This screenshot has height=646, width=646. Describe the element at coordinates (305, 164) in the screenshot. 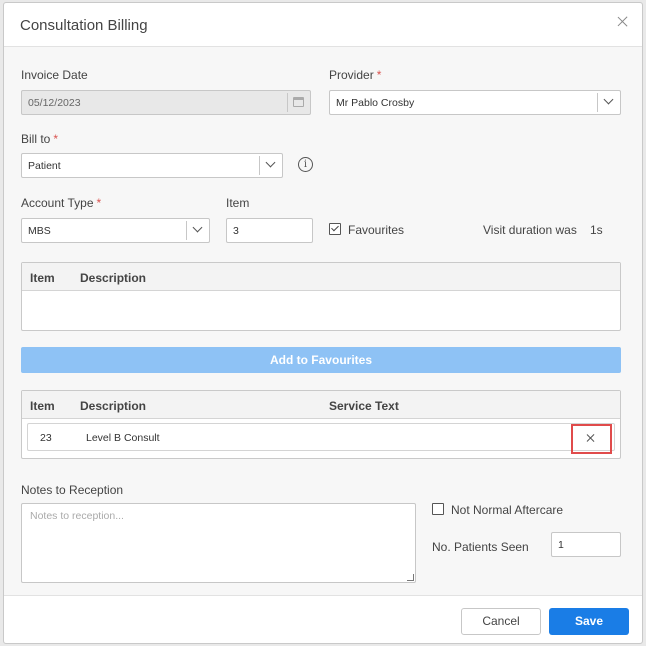

I see `info-icon: i` at that location.